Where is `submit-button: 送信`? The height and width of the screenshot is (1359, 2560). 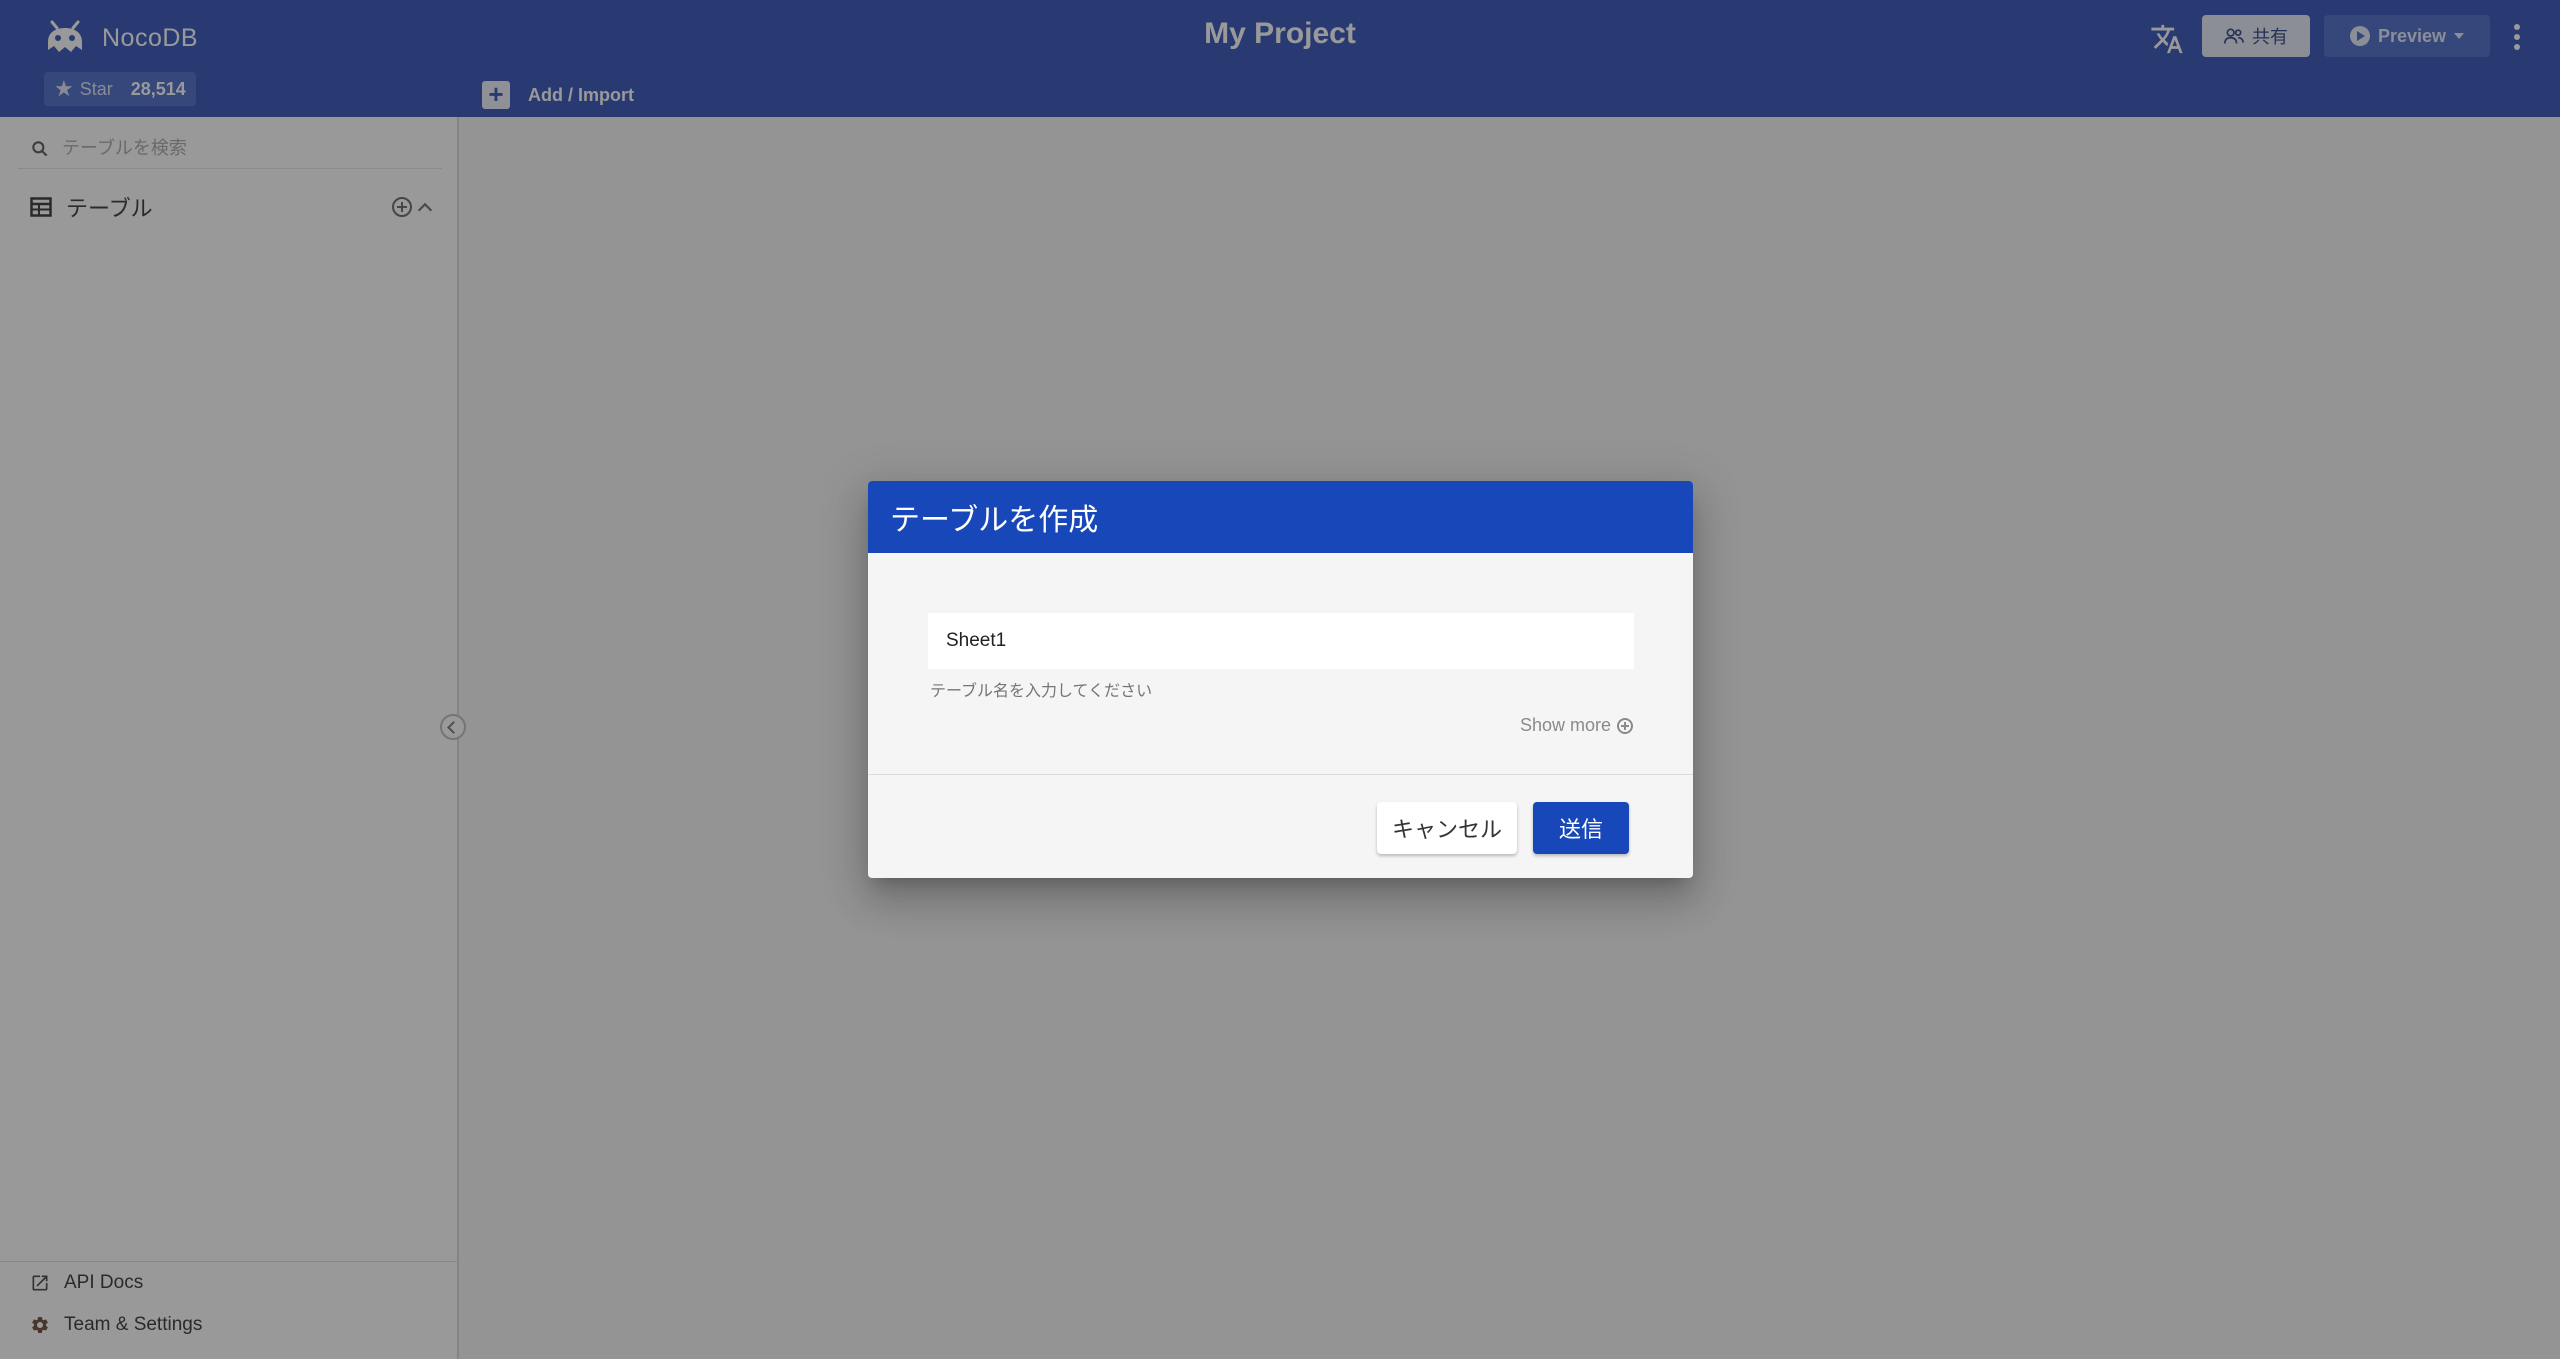 submit-button: 送信 is located at coordinates (1581, 828).